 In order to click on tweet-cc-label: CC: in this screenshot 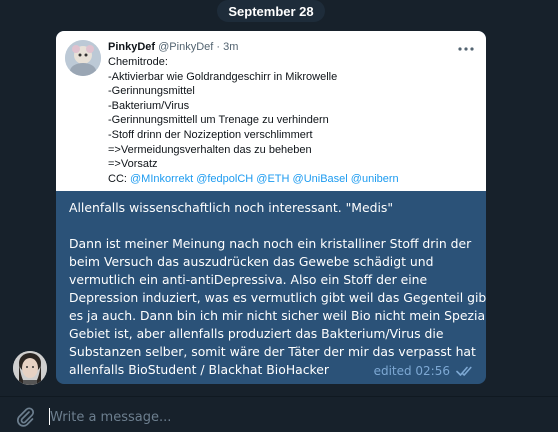, I will do `click(117, 178)`.